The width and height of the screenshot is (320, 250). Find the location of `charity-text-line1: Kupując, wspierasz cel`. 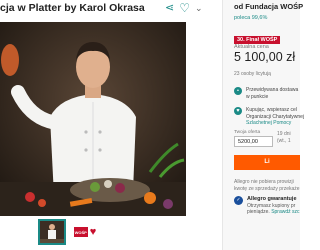

charity-text-line1: Kupując, wspierasz cel is located at coordinates (271, 110).